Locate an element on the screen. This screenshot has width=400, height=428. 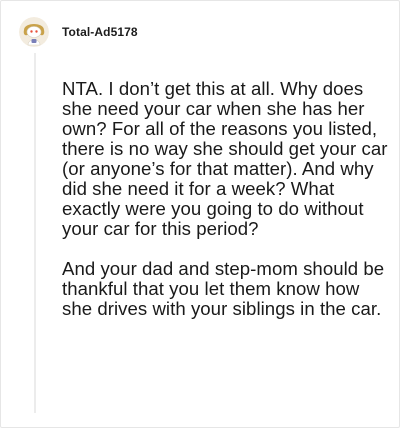
user-avatar is located at coordinates (34, 32).